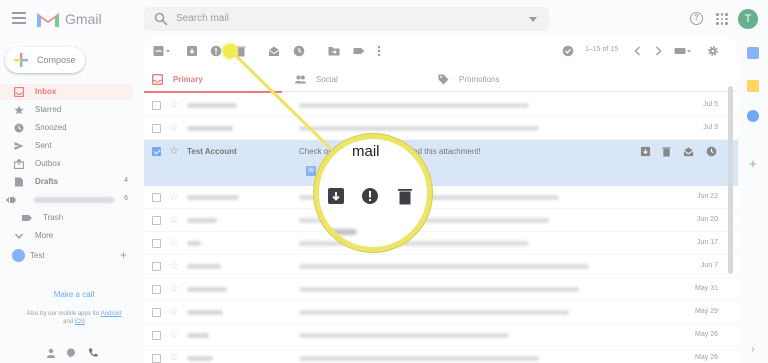 The width and height of the screenshot is (768, 363). What do you see at coordinates (370, 196) in the screenshot?
I see `report-spam-icon` at bounding box center [370, 196].